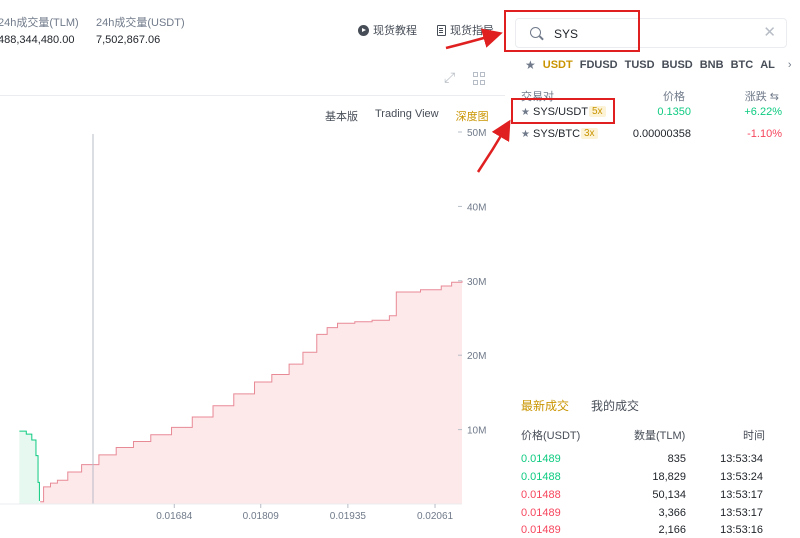  Describe the element at coordinates (476, 207) in the screenshot. I see `y-tick-label: 40M` at that location.